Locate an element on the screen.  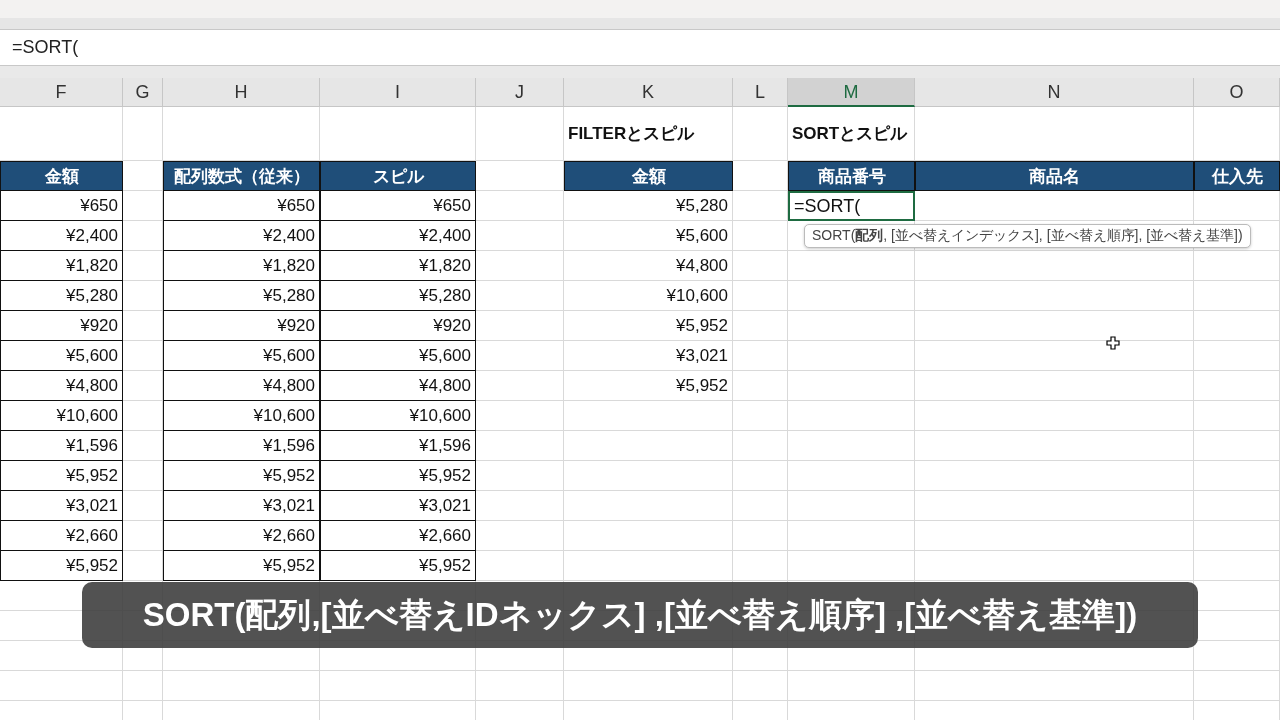
column-header: N is located at coordinates (1054, 92).